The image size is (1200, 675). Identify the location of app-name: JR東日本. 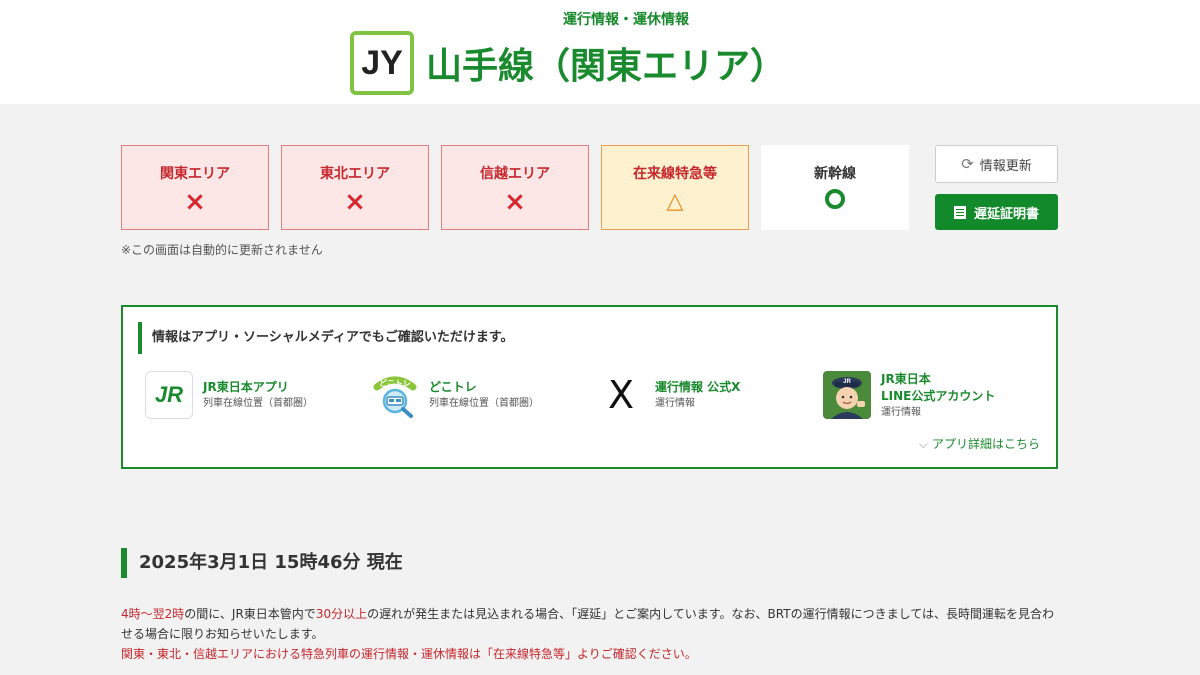
(906, 378).